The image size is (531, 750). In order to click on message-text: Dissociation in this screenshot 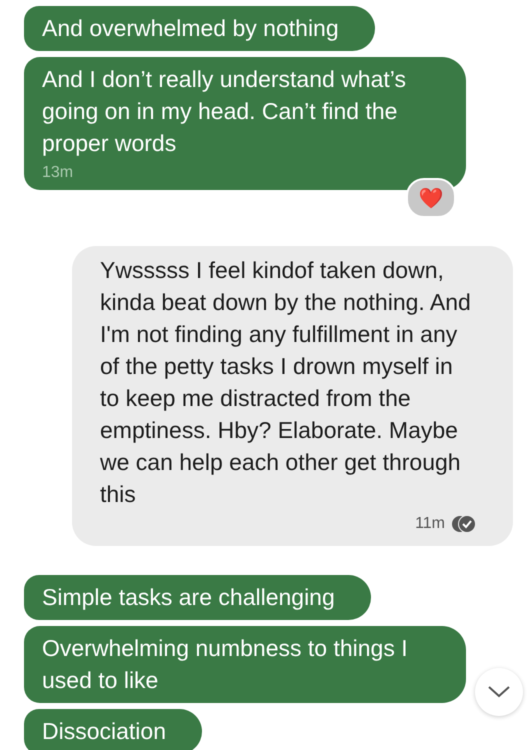, I will do `click(104, 731)`.